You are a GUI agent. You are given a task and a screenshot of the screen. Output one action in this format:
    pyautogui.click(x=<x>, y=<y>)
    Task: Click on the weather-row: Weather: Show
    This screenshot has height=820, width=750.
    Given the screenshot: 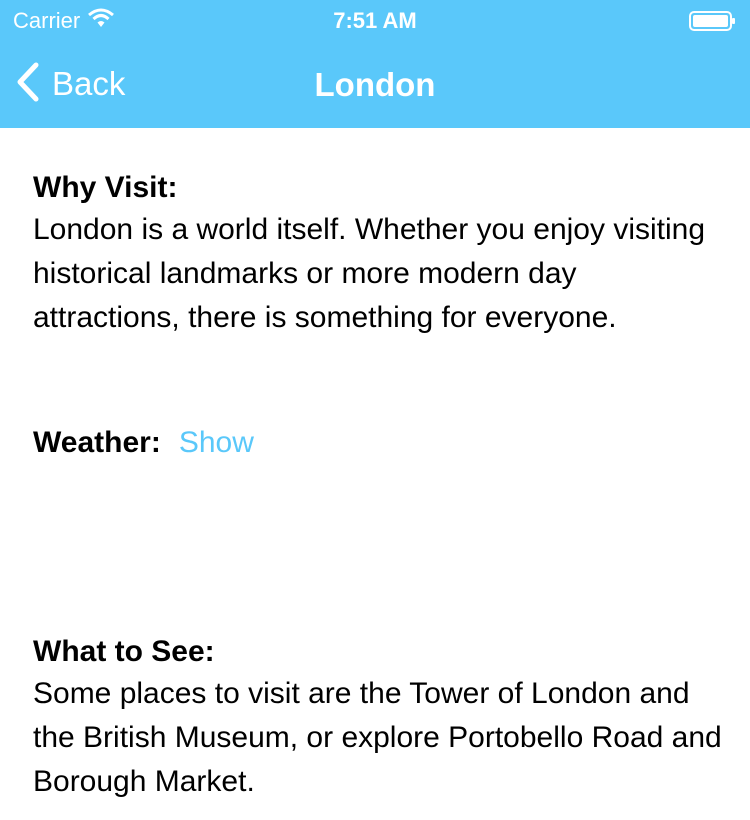 What is the action you would take?
    pyautogui.click(x=143, y=443)
    